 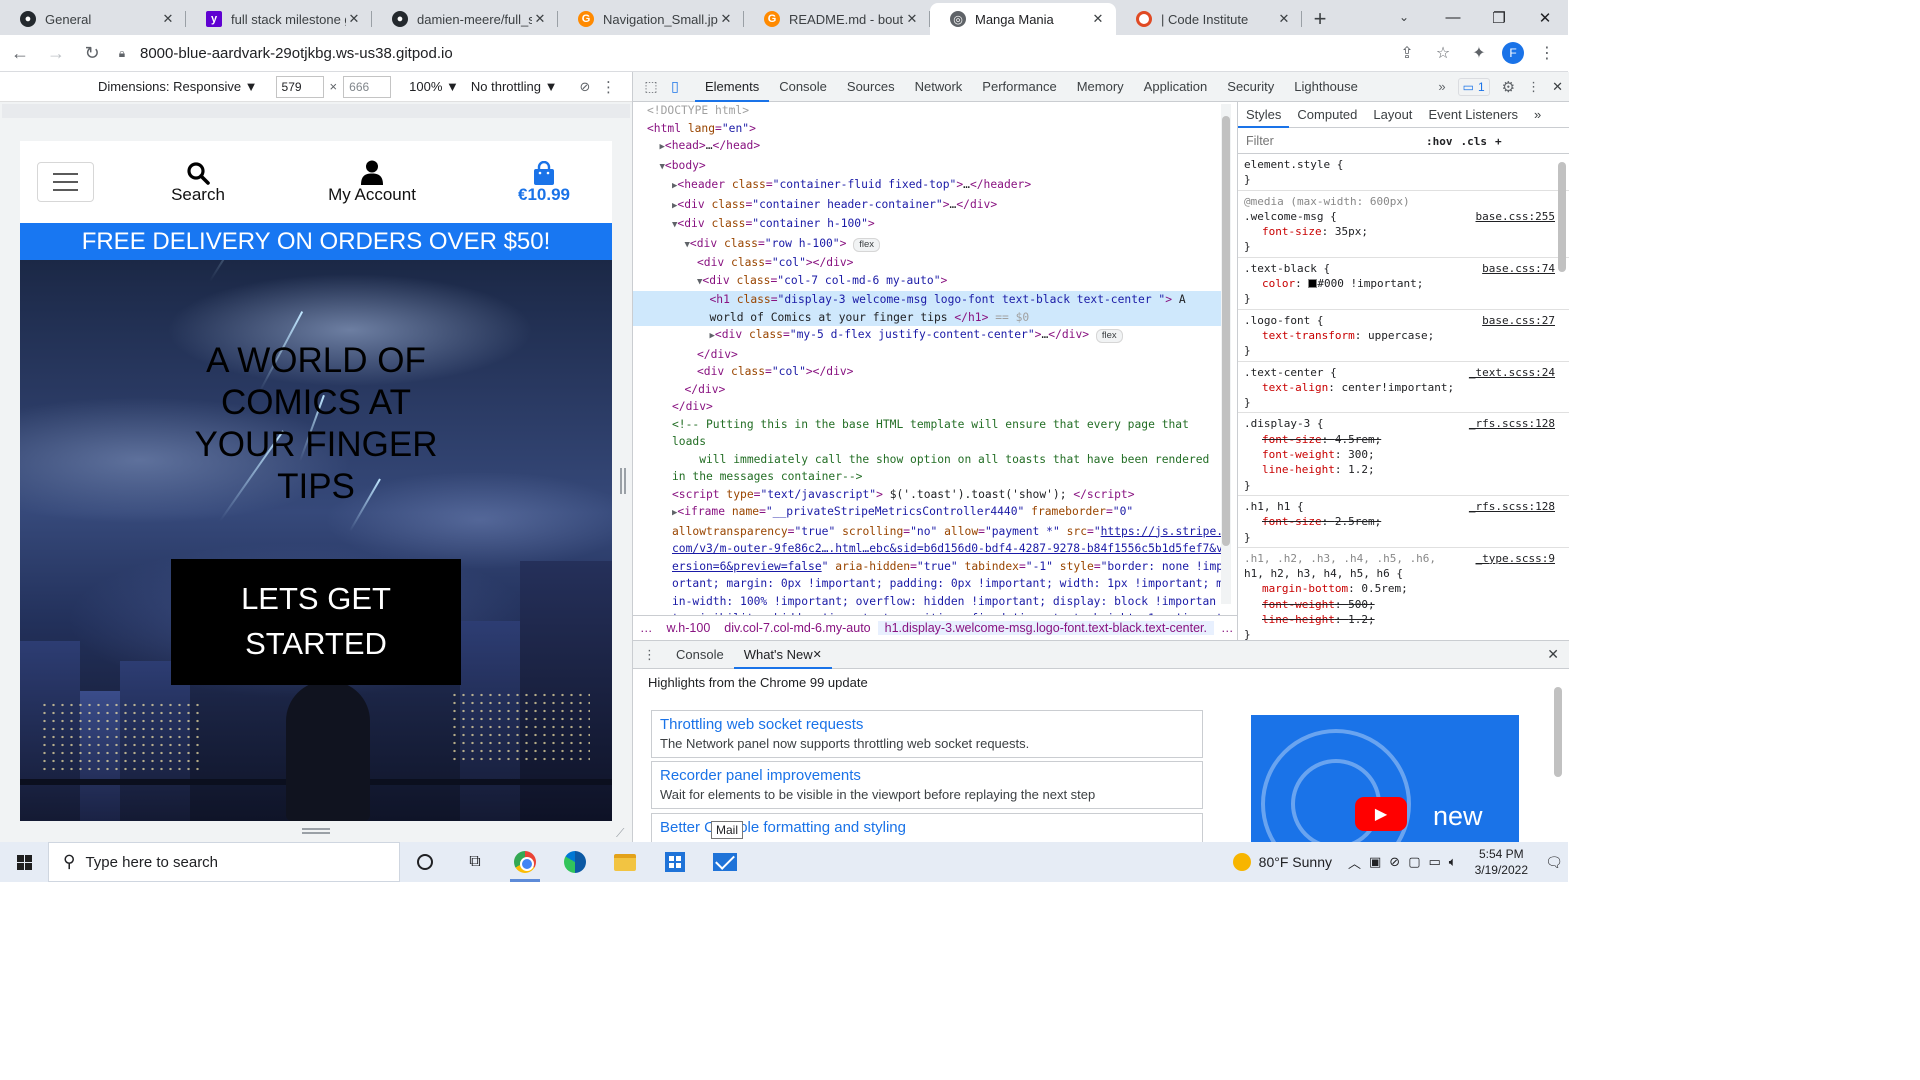 What do you see at coordinates (514, 86) in the screenshot?
I see `throttling-select: No throttling ▼` at bounding box center [514, 86].